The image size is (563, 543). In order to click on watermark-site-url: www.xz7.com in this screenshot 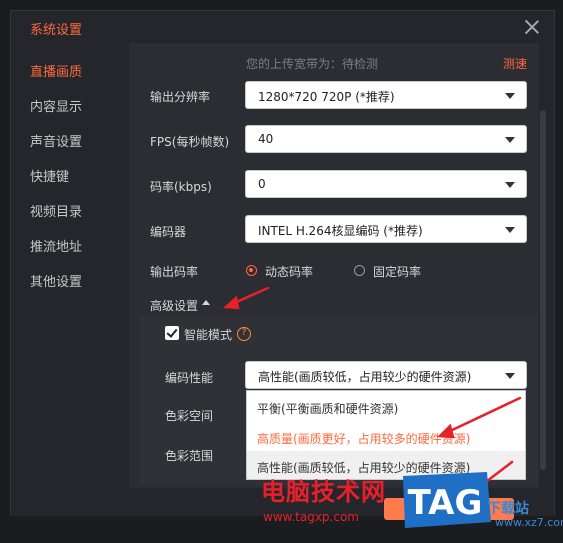, I will do `click(529, 522)`.